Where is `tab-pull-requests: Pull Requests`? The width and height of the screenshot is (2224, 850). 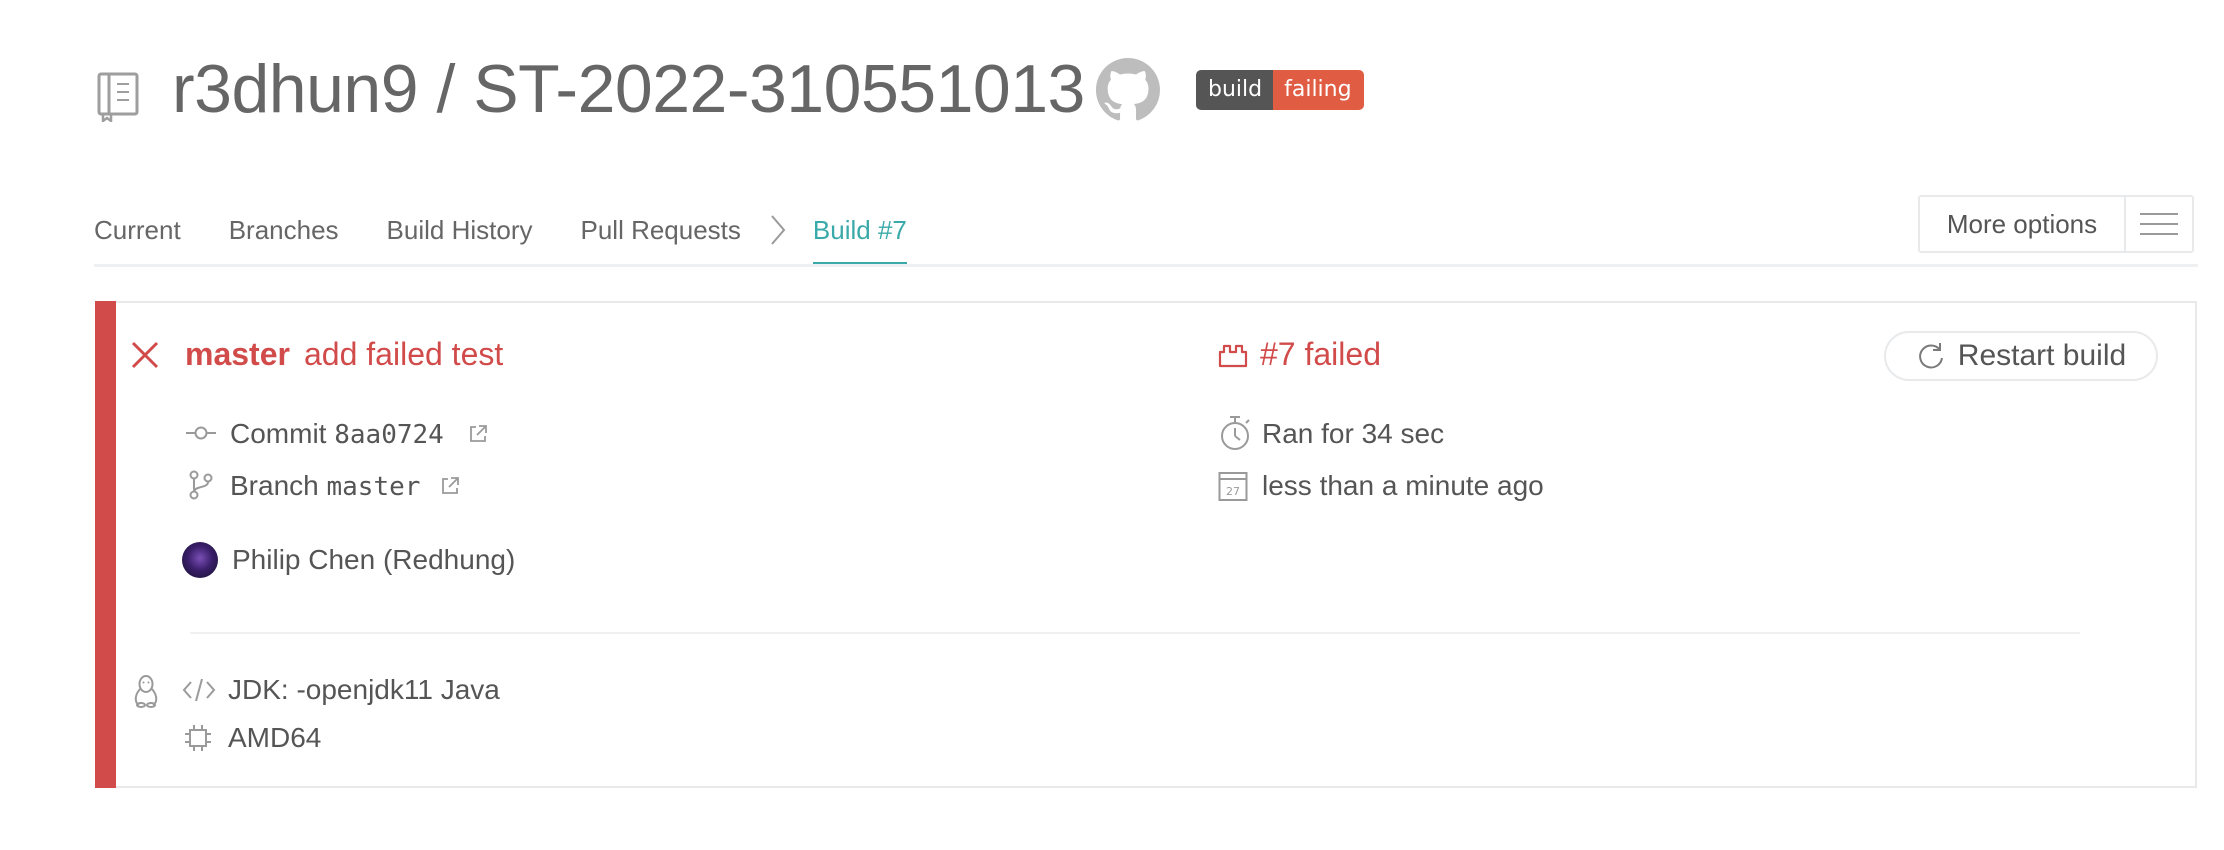
tab-pull-requests: Pull Requests is located at coordinates (660, 230).